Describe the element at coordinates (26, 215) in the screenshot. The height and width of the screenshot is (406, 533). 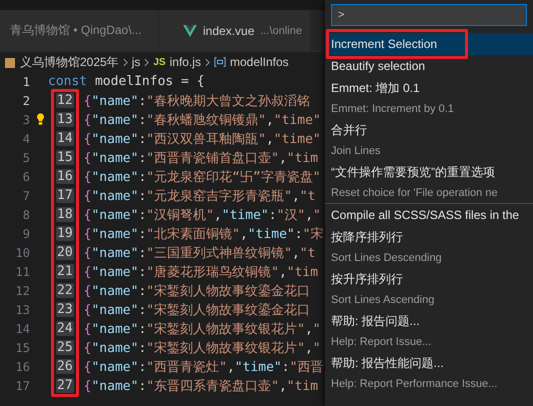
I see `line-number: 8` at that location.